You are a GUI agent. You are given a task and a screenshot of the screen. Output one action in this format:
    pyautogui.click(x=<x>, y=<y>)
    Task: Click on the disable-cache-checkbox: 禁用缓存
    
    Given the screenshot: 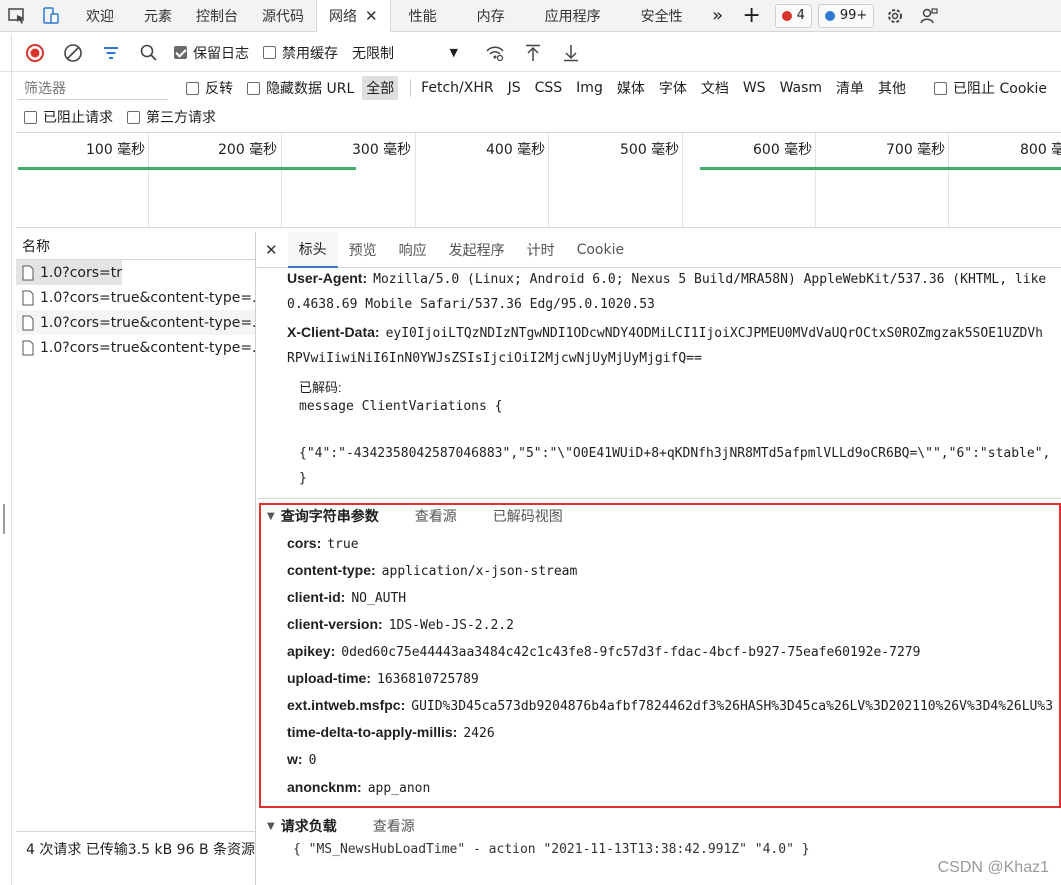 What is the action you would take?
    pyautogui.click(x=300, y=53)
    